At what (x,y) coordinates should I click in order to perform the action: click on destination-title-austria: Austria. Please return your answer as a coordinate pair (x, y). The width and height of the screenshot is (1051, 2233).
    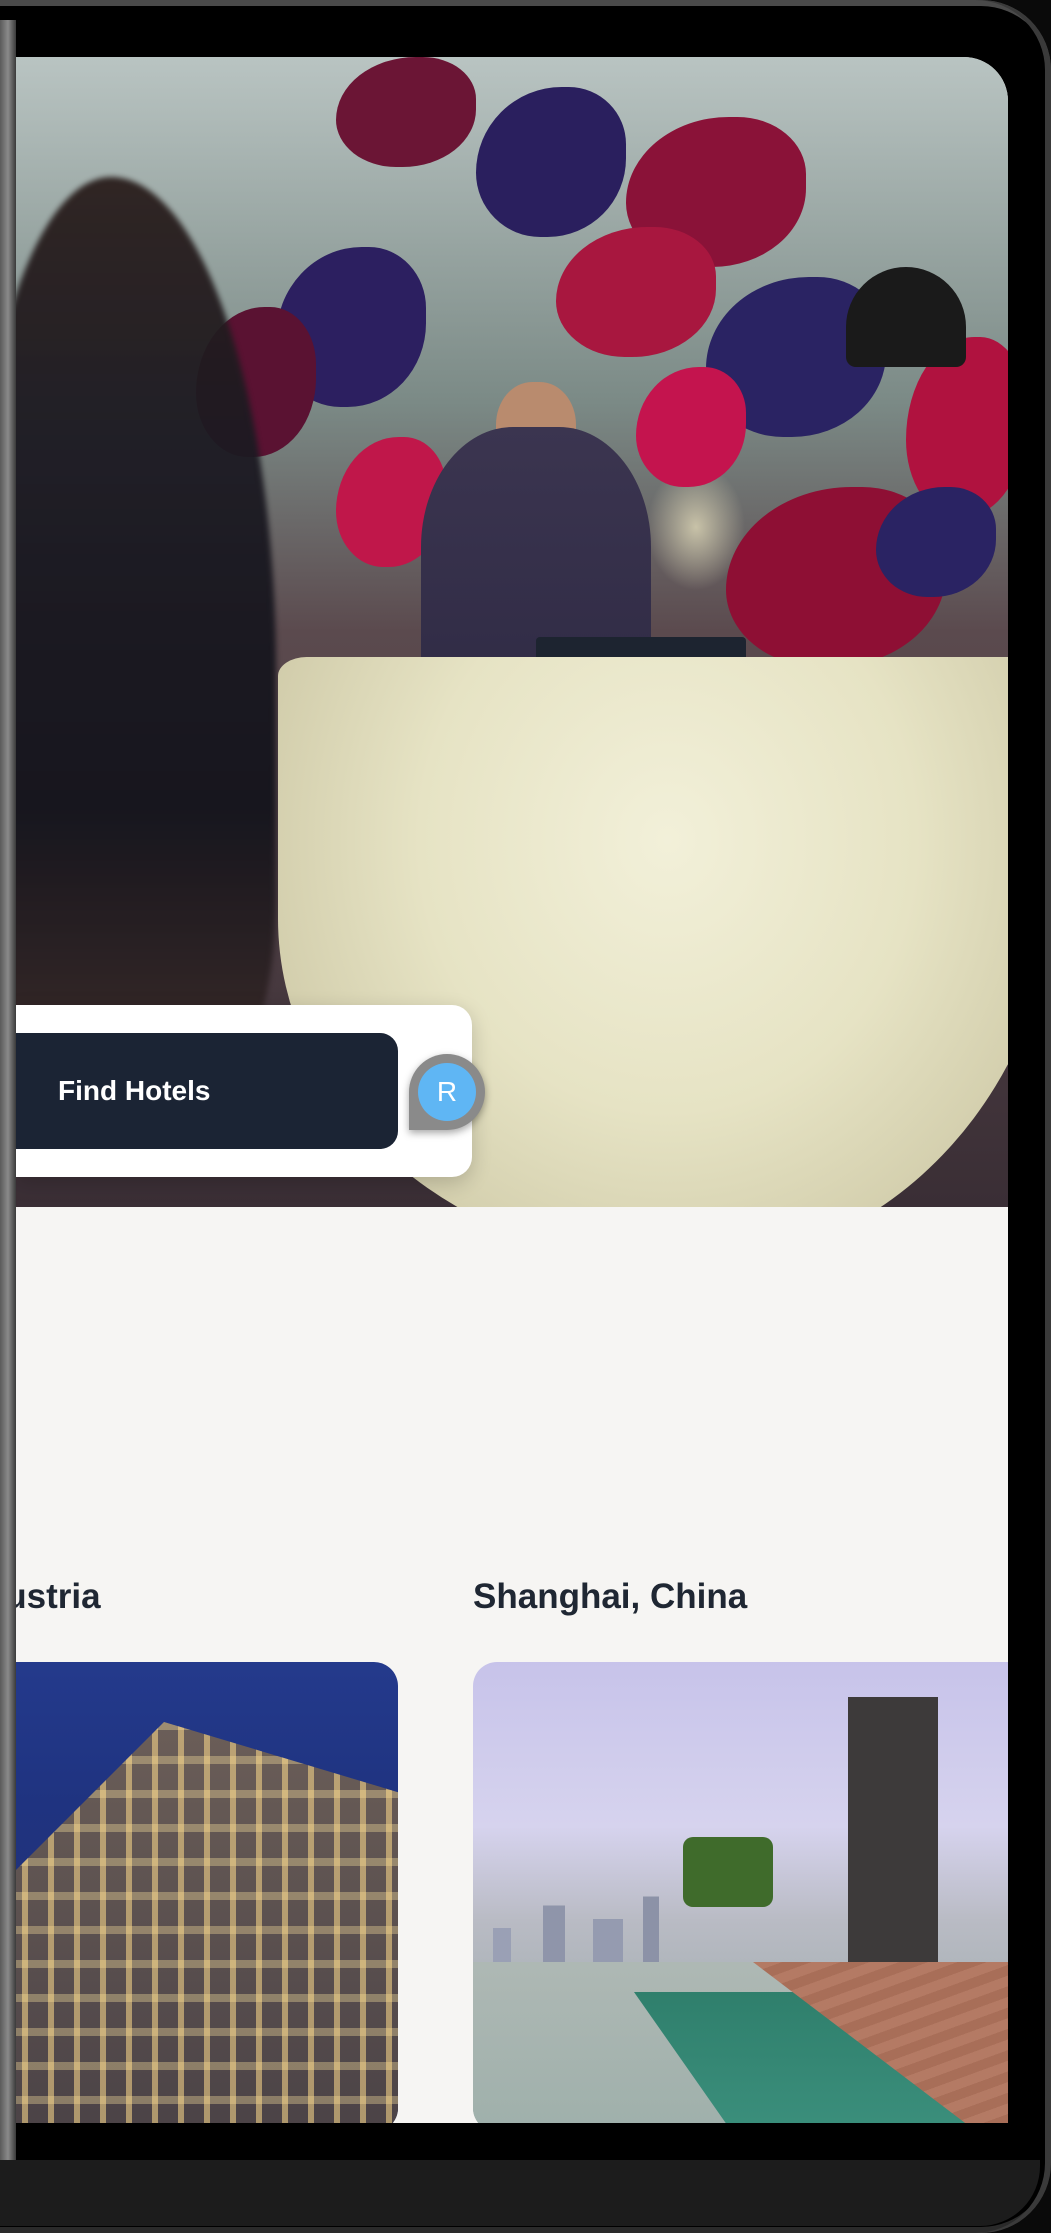
    Looking at the image, I should click on (58, 1596).